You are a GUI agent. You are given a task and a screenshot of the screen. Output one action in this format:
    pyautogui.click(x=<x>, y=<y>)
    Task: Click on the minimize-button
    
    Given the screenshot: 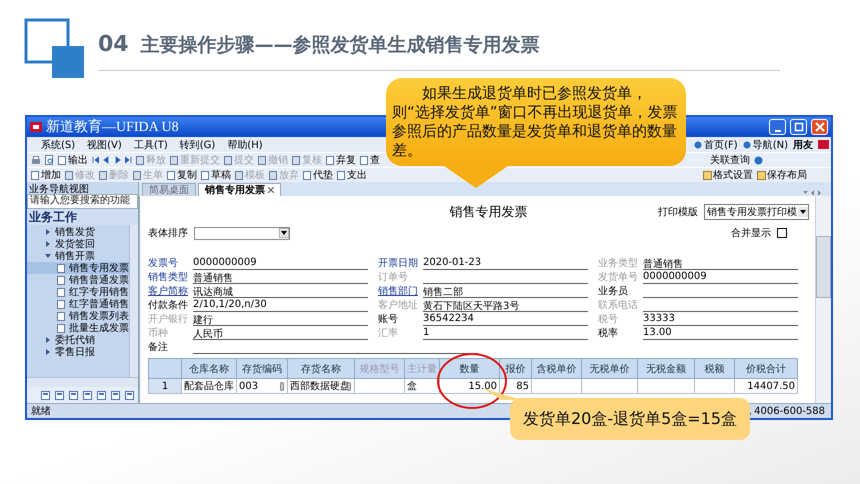 What is the action you would take?
    pyautogui.click(x=777, y=127)
    